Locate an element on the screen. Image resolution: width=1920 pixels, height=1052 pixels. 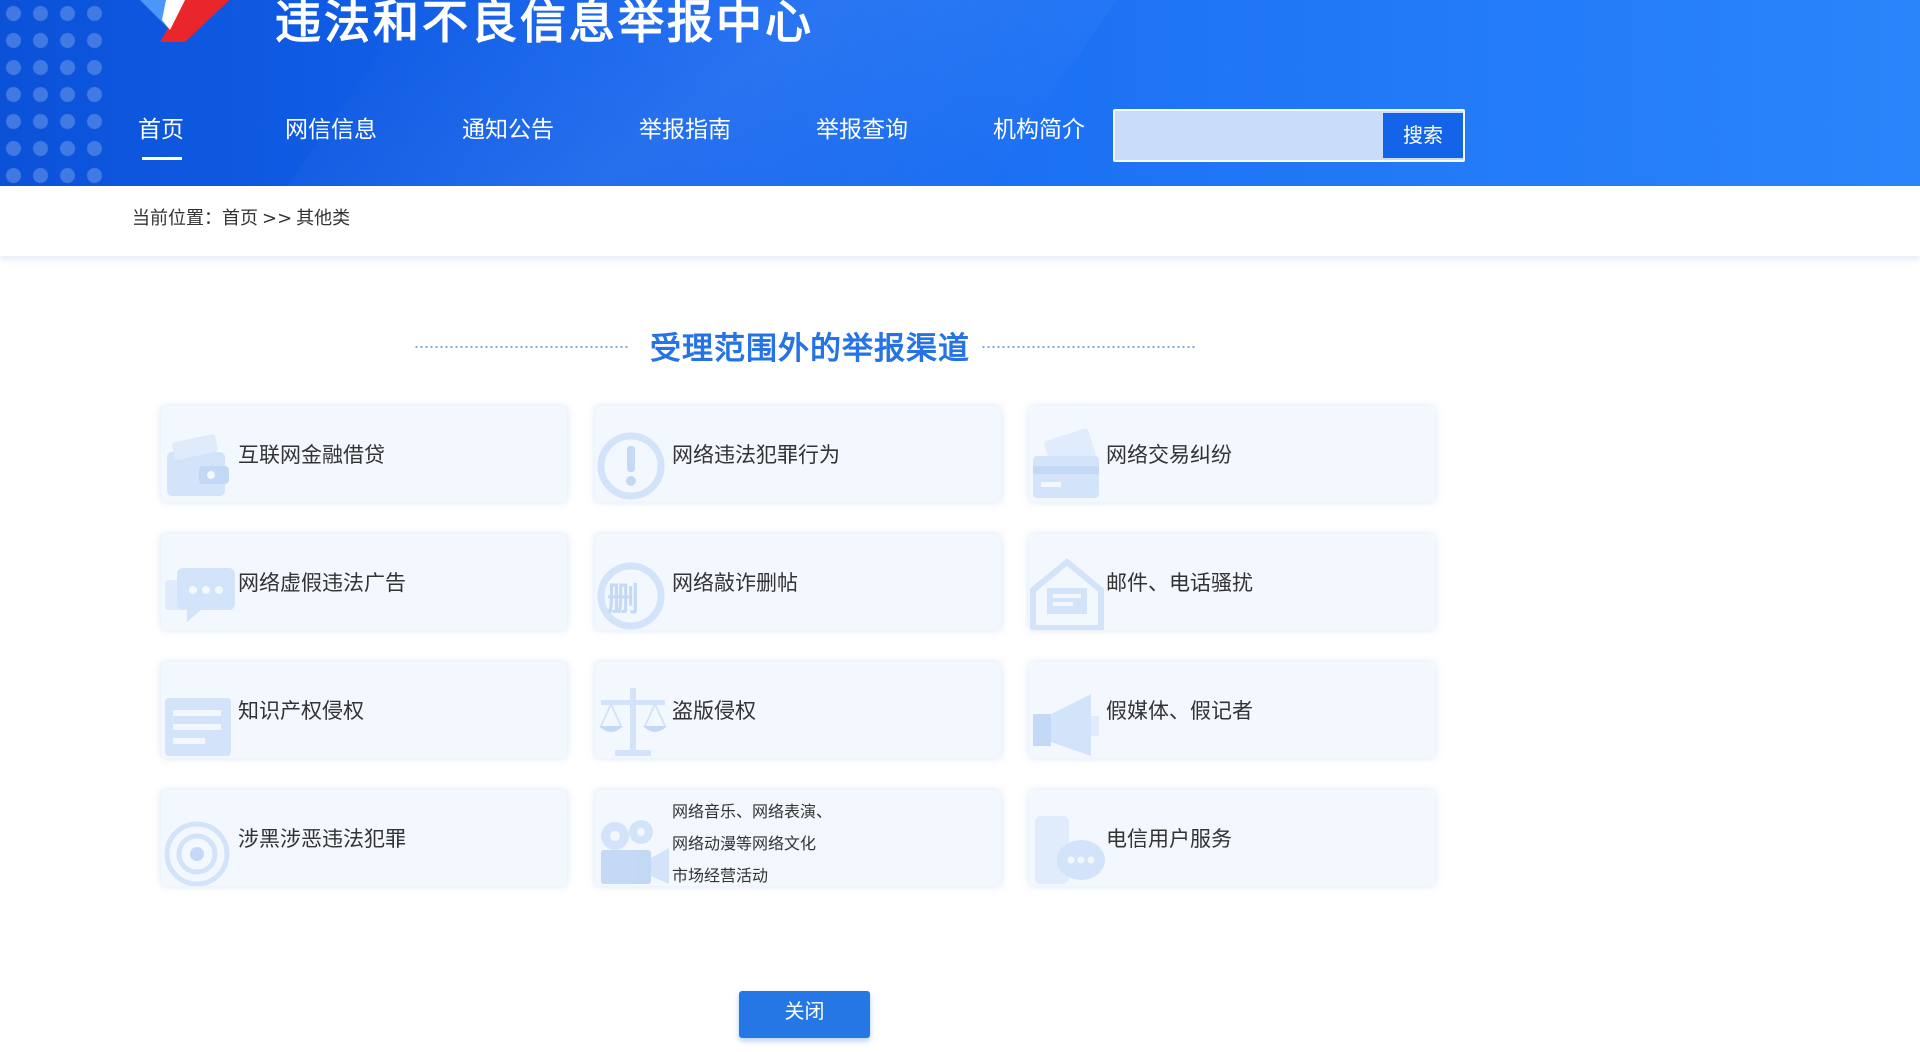
nav-item-cac-info: 网信信息 is located at coordinates (355, 135).